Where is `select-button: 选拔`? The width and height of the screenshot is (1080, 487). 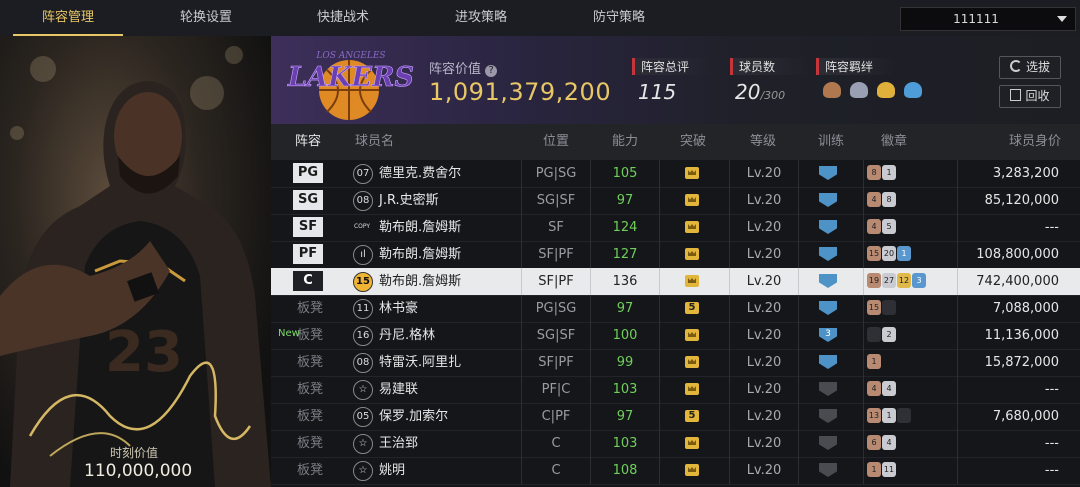
select-button: 选拔 is located at coordinates (1030, 67).